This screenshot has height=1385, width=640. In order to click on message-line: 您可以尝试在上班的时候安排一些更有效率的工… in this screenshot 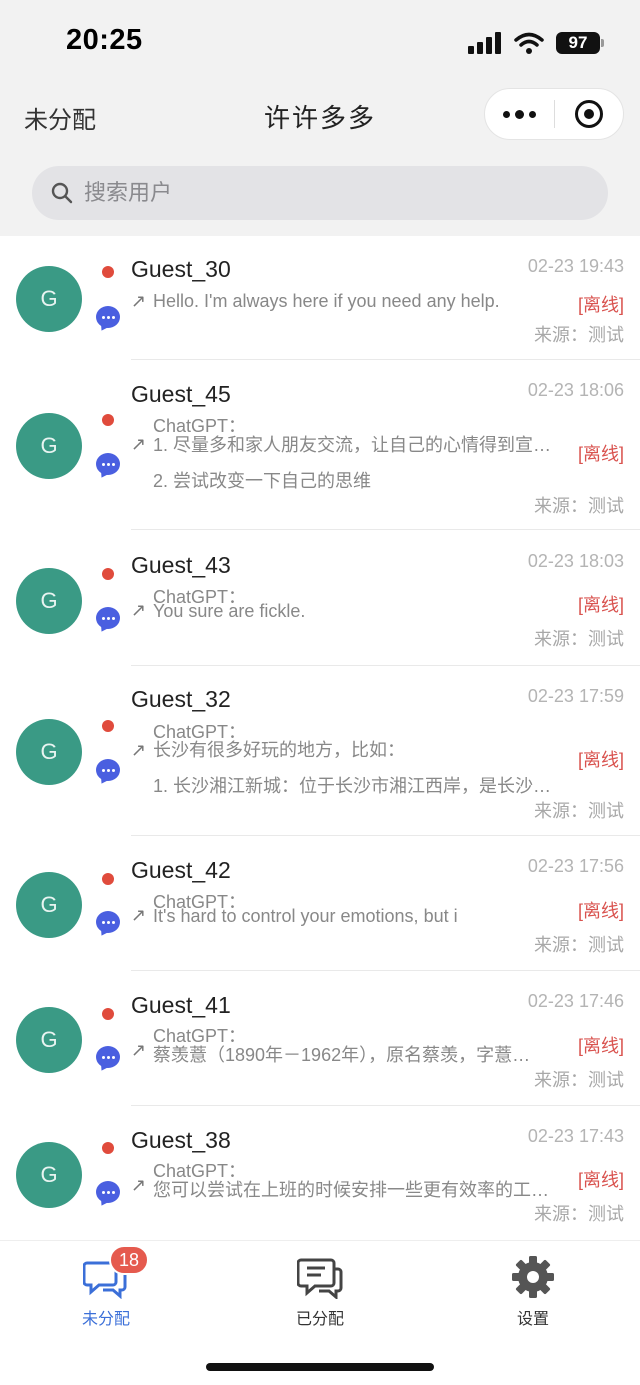, I will do `click(351, 1190)`.